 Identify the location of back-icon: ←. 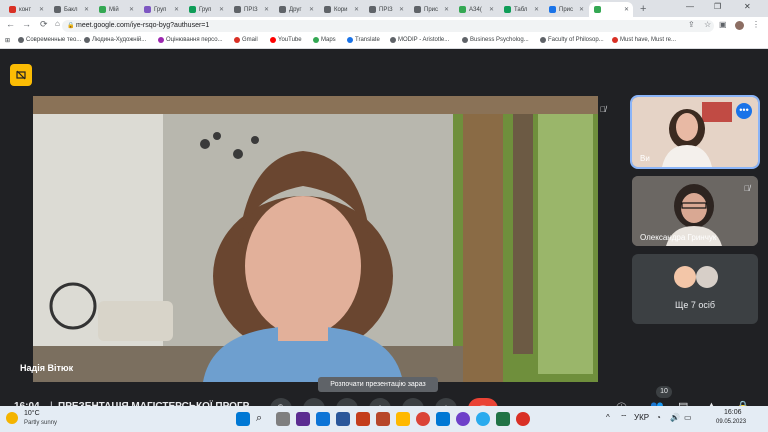
(10, 24).